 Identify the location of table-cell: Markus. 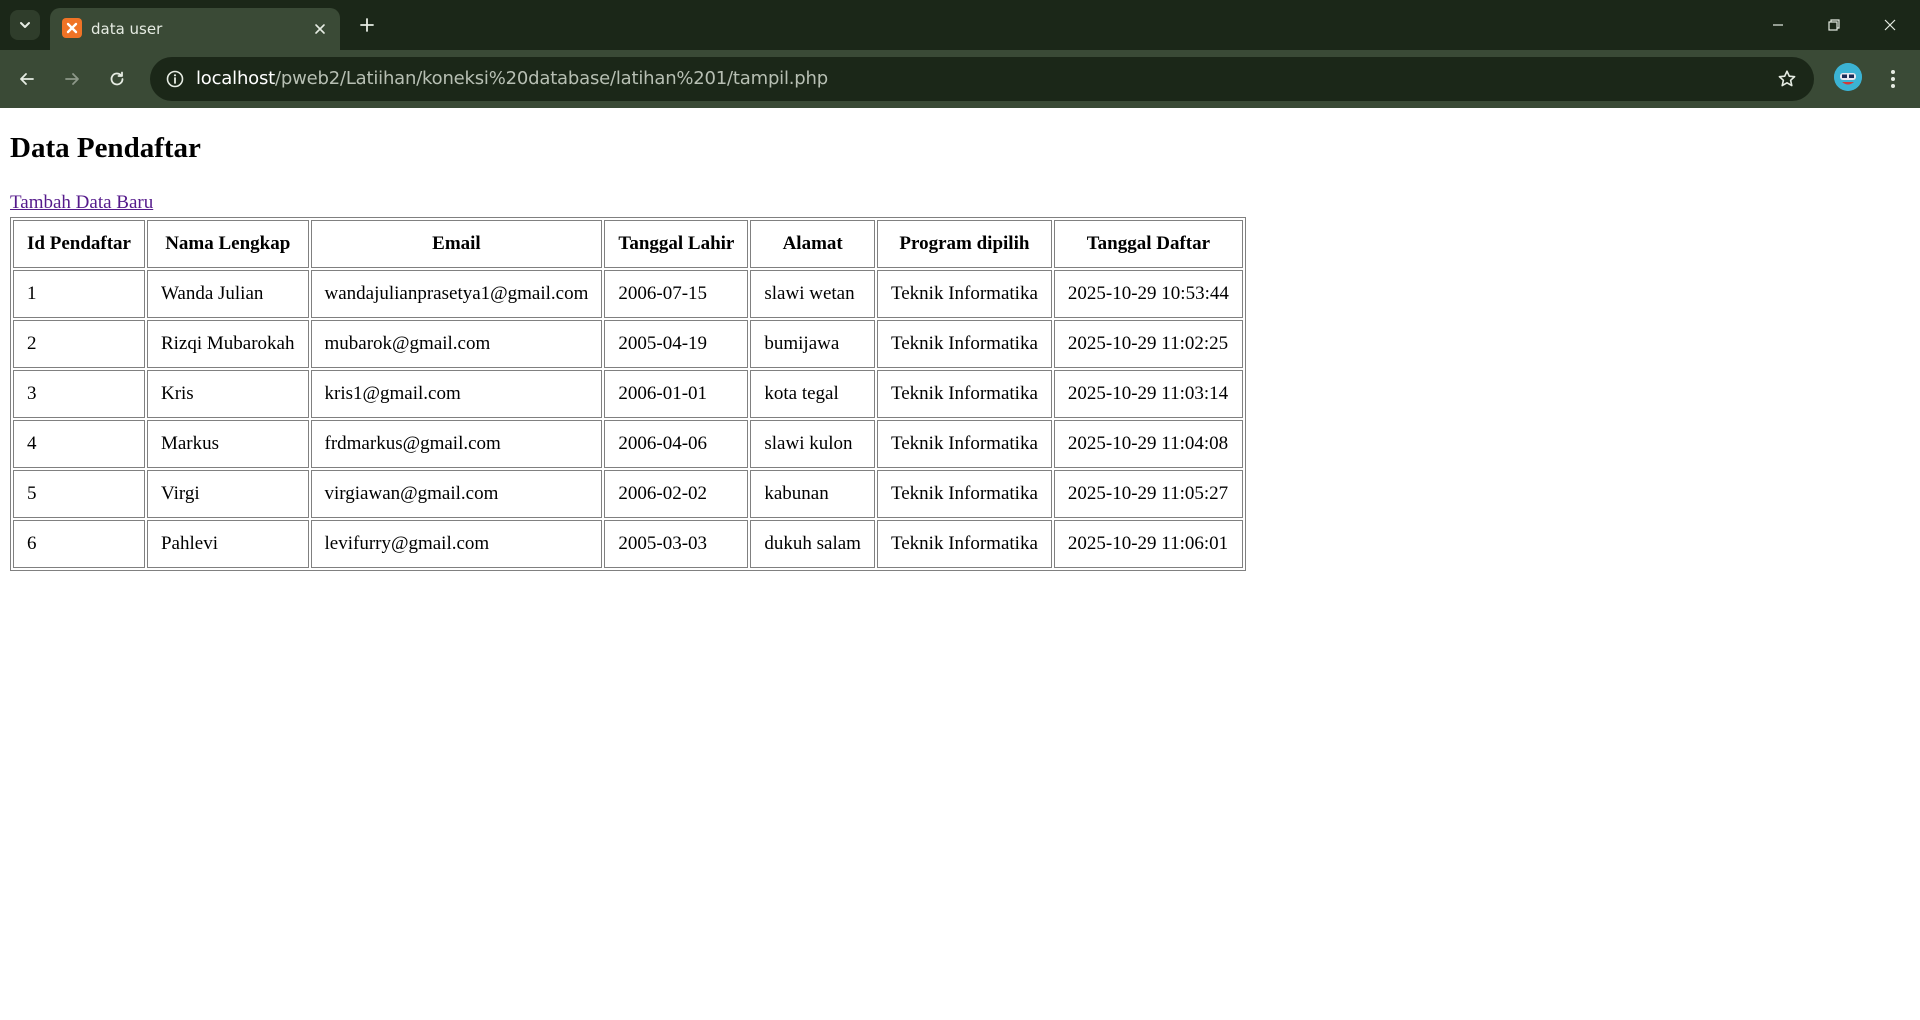
(227, 444).